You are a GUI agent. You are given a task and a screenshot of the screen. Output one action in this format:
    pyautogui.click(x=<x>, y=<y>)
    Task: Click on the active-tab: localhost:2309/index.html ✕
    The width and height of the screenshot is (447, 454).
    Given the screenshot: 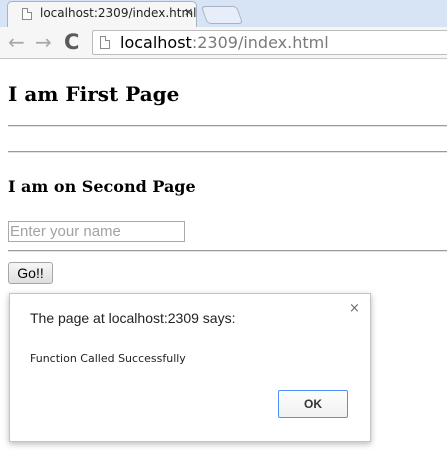 What is the action you would take?
    pyautogui.click(x=102, y=14)
    